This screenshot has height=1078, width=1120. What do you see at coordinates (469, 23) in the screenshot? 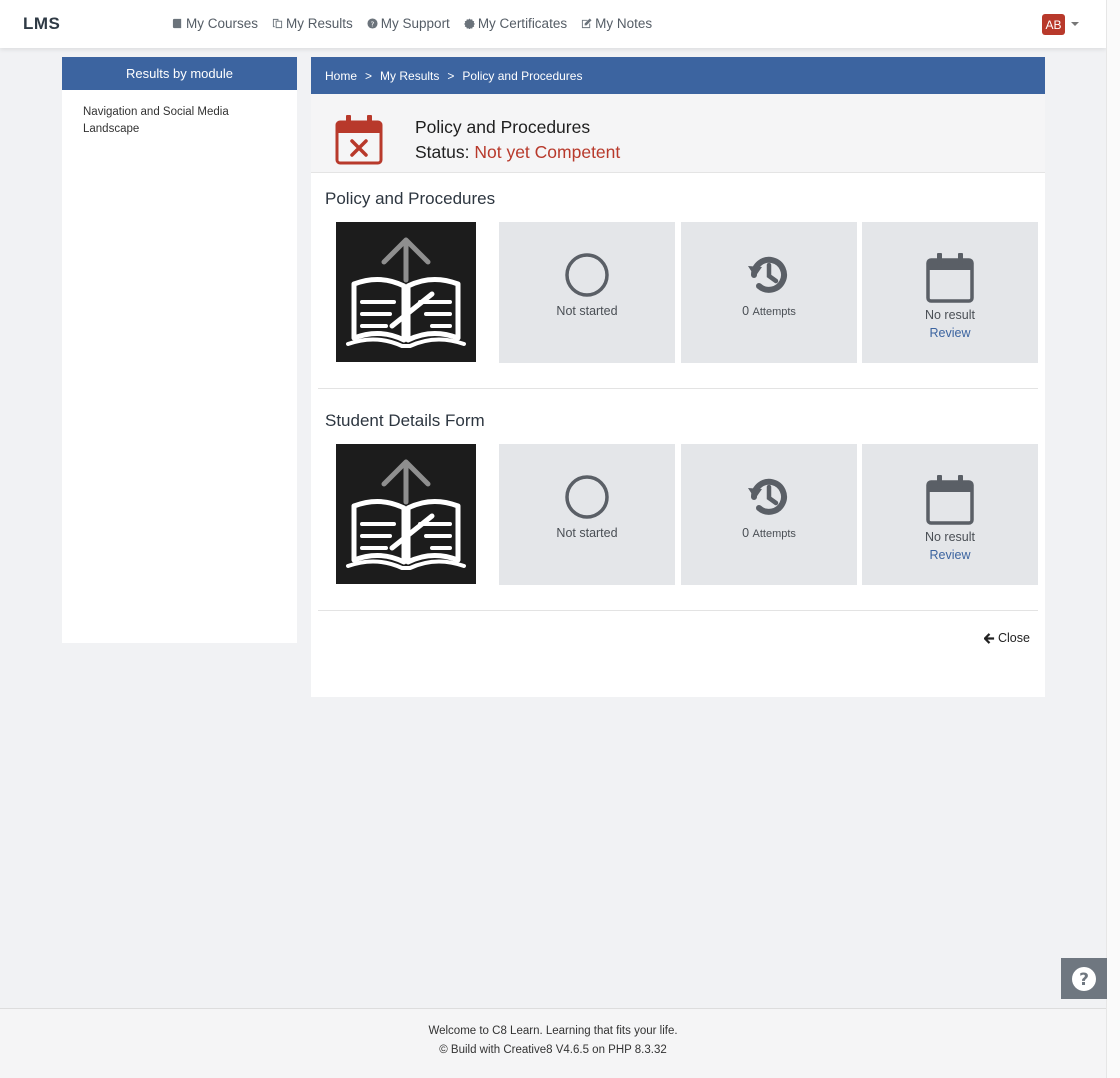
I see `certificate-icon` at bounding box center [469, 23].